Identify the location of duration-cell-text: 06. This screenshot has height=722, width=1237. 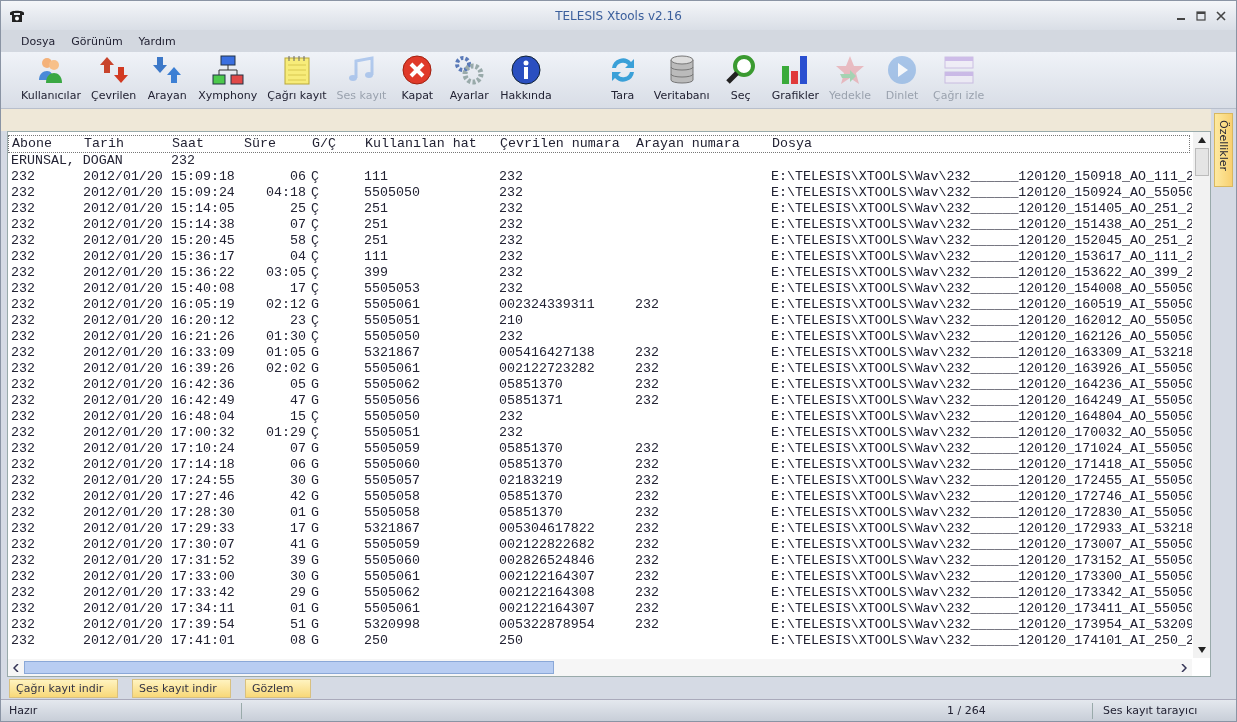
(298, 177).